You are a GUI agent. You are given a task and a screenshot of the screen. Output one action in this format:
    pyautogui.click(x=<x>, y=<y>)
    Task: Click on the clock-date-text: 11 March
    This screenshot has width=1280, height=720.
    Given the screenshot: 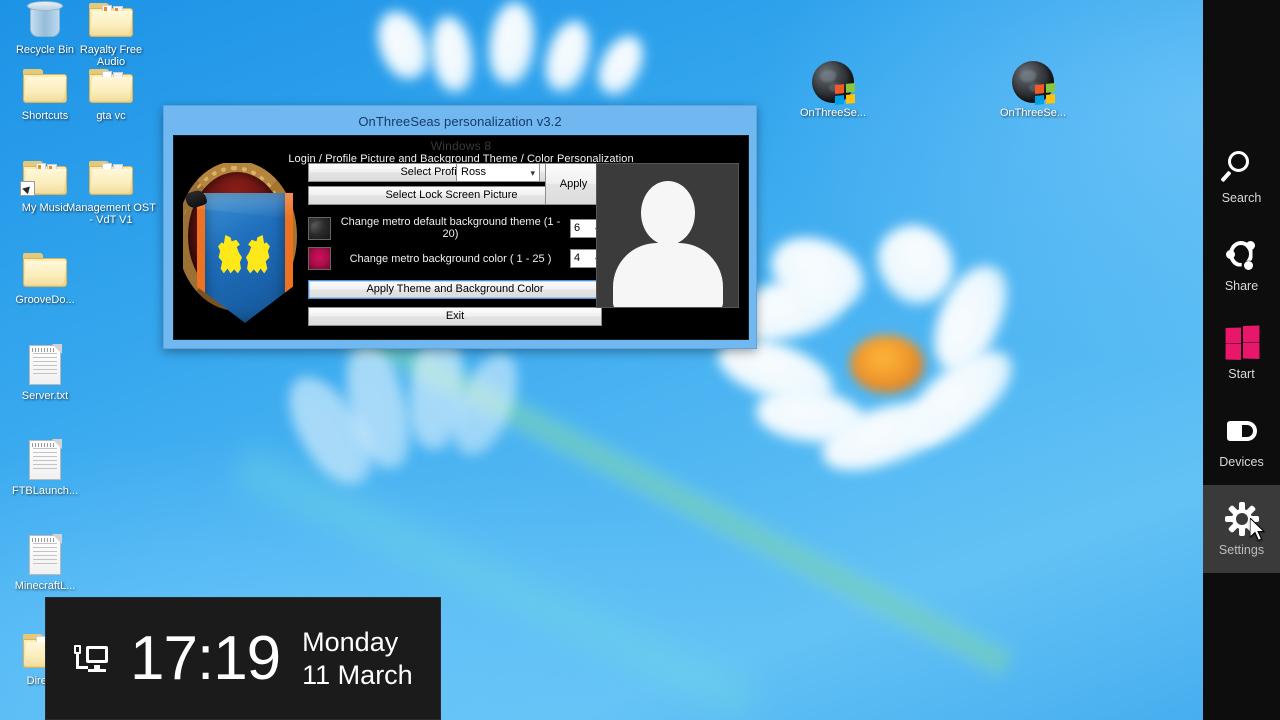 What is the action you would take?
    pyautogui.click(x=357, y=674)
    